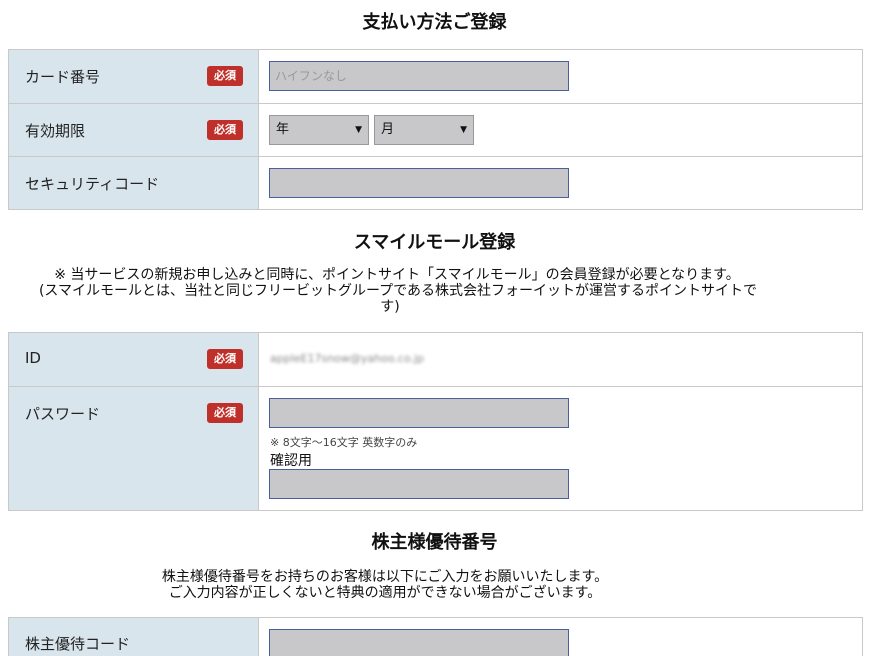 The image size is (869, 656). What do you see at coordinates (63, 77) in the screenshot?
I see `card-number-label: カード番号` at bounding box center [63, 77].